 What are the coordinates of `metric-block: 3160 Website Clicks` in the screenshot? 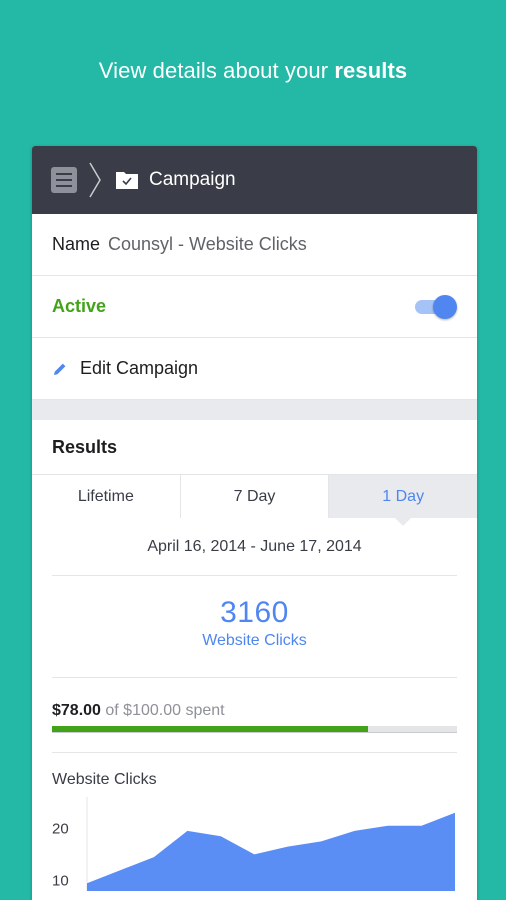 It's located at (254, 627).